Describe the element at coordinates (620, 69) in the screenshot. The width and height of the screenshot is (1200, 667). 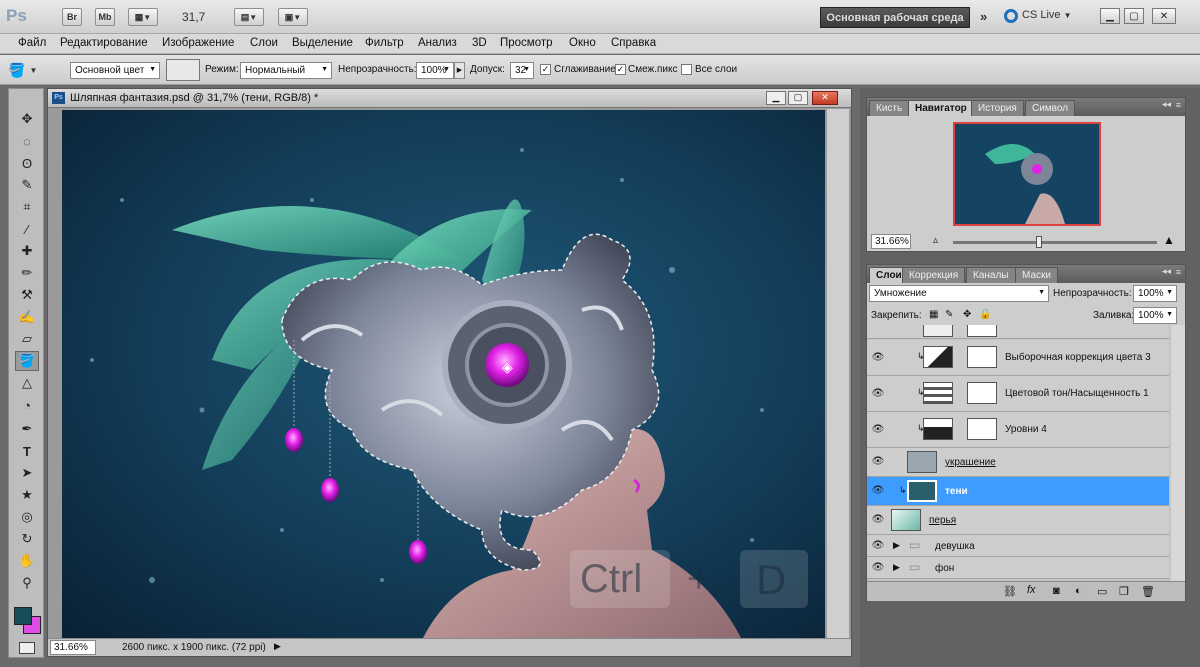
I see `contiguous-checkbox: ✓` at that location.